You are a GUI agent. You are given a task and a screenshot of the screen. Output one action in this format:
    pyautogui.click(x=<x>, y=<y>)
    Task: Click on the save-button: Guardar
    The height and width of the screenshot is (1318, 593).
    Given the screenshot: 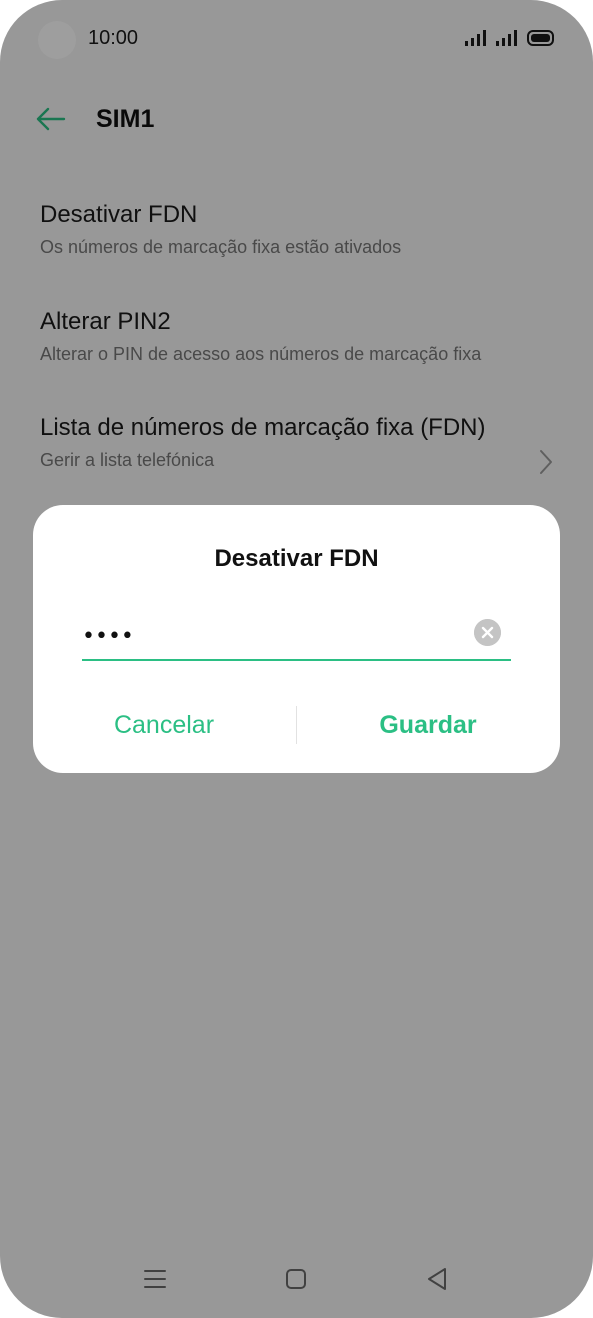 What is the action you would take?
    pyautogui.click(x=428, y=725)
    